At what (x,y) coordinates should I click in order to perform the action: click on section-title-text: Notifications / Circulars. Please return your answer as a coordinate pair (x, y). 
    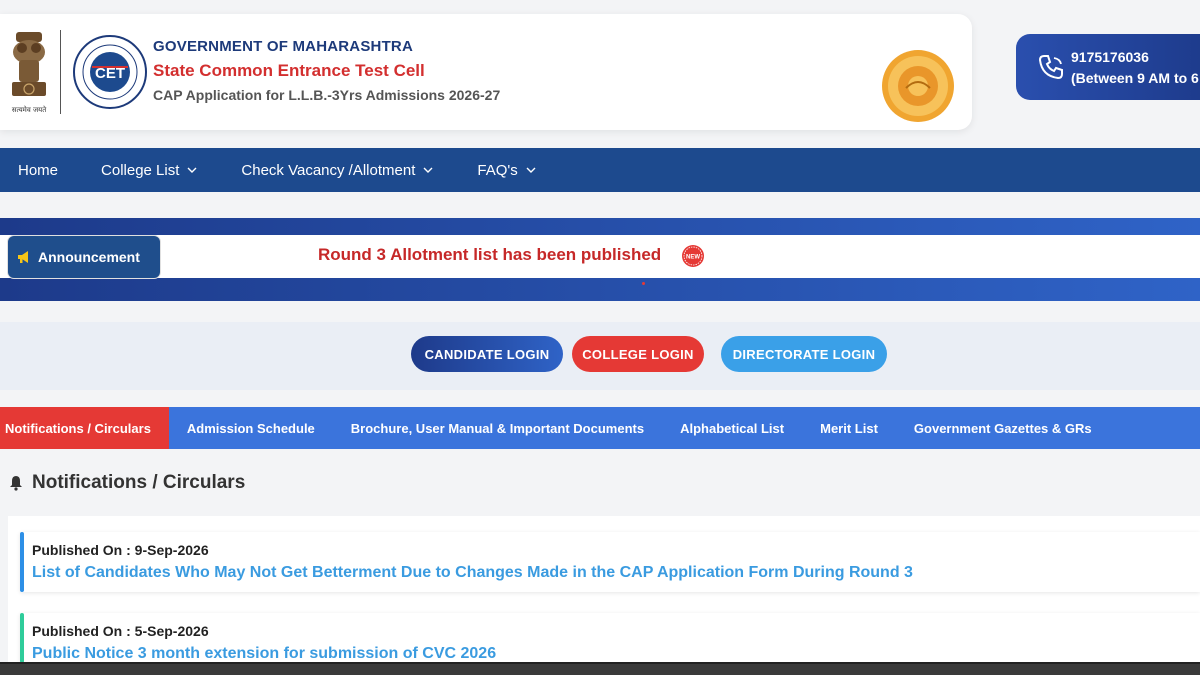
    Looking at the image, I should click on (139, 482).